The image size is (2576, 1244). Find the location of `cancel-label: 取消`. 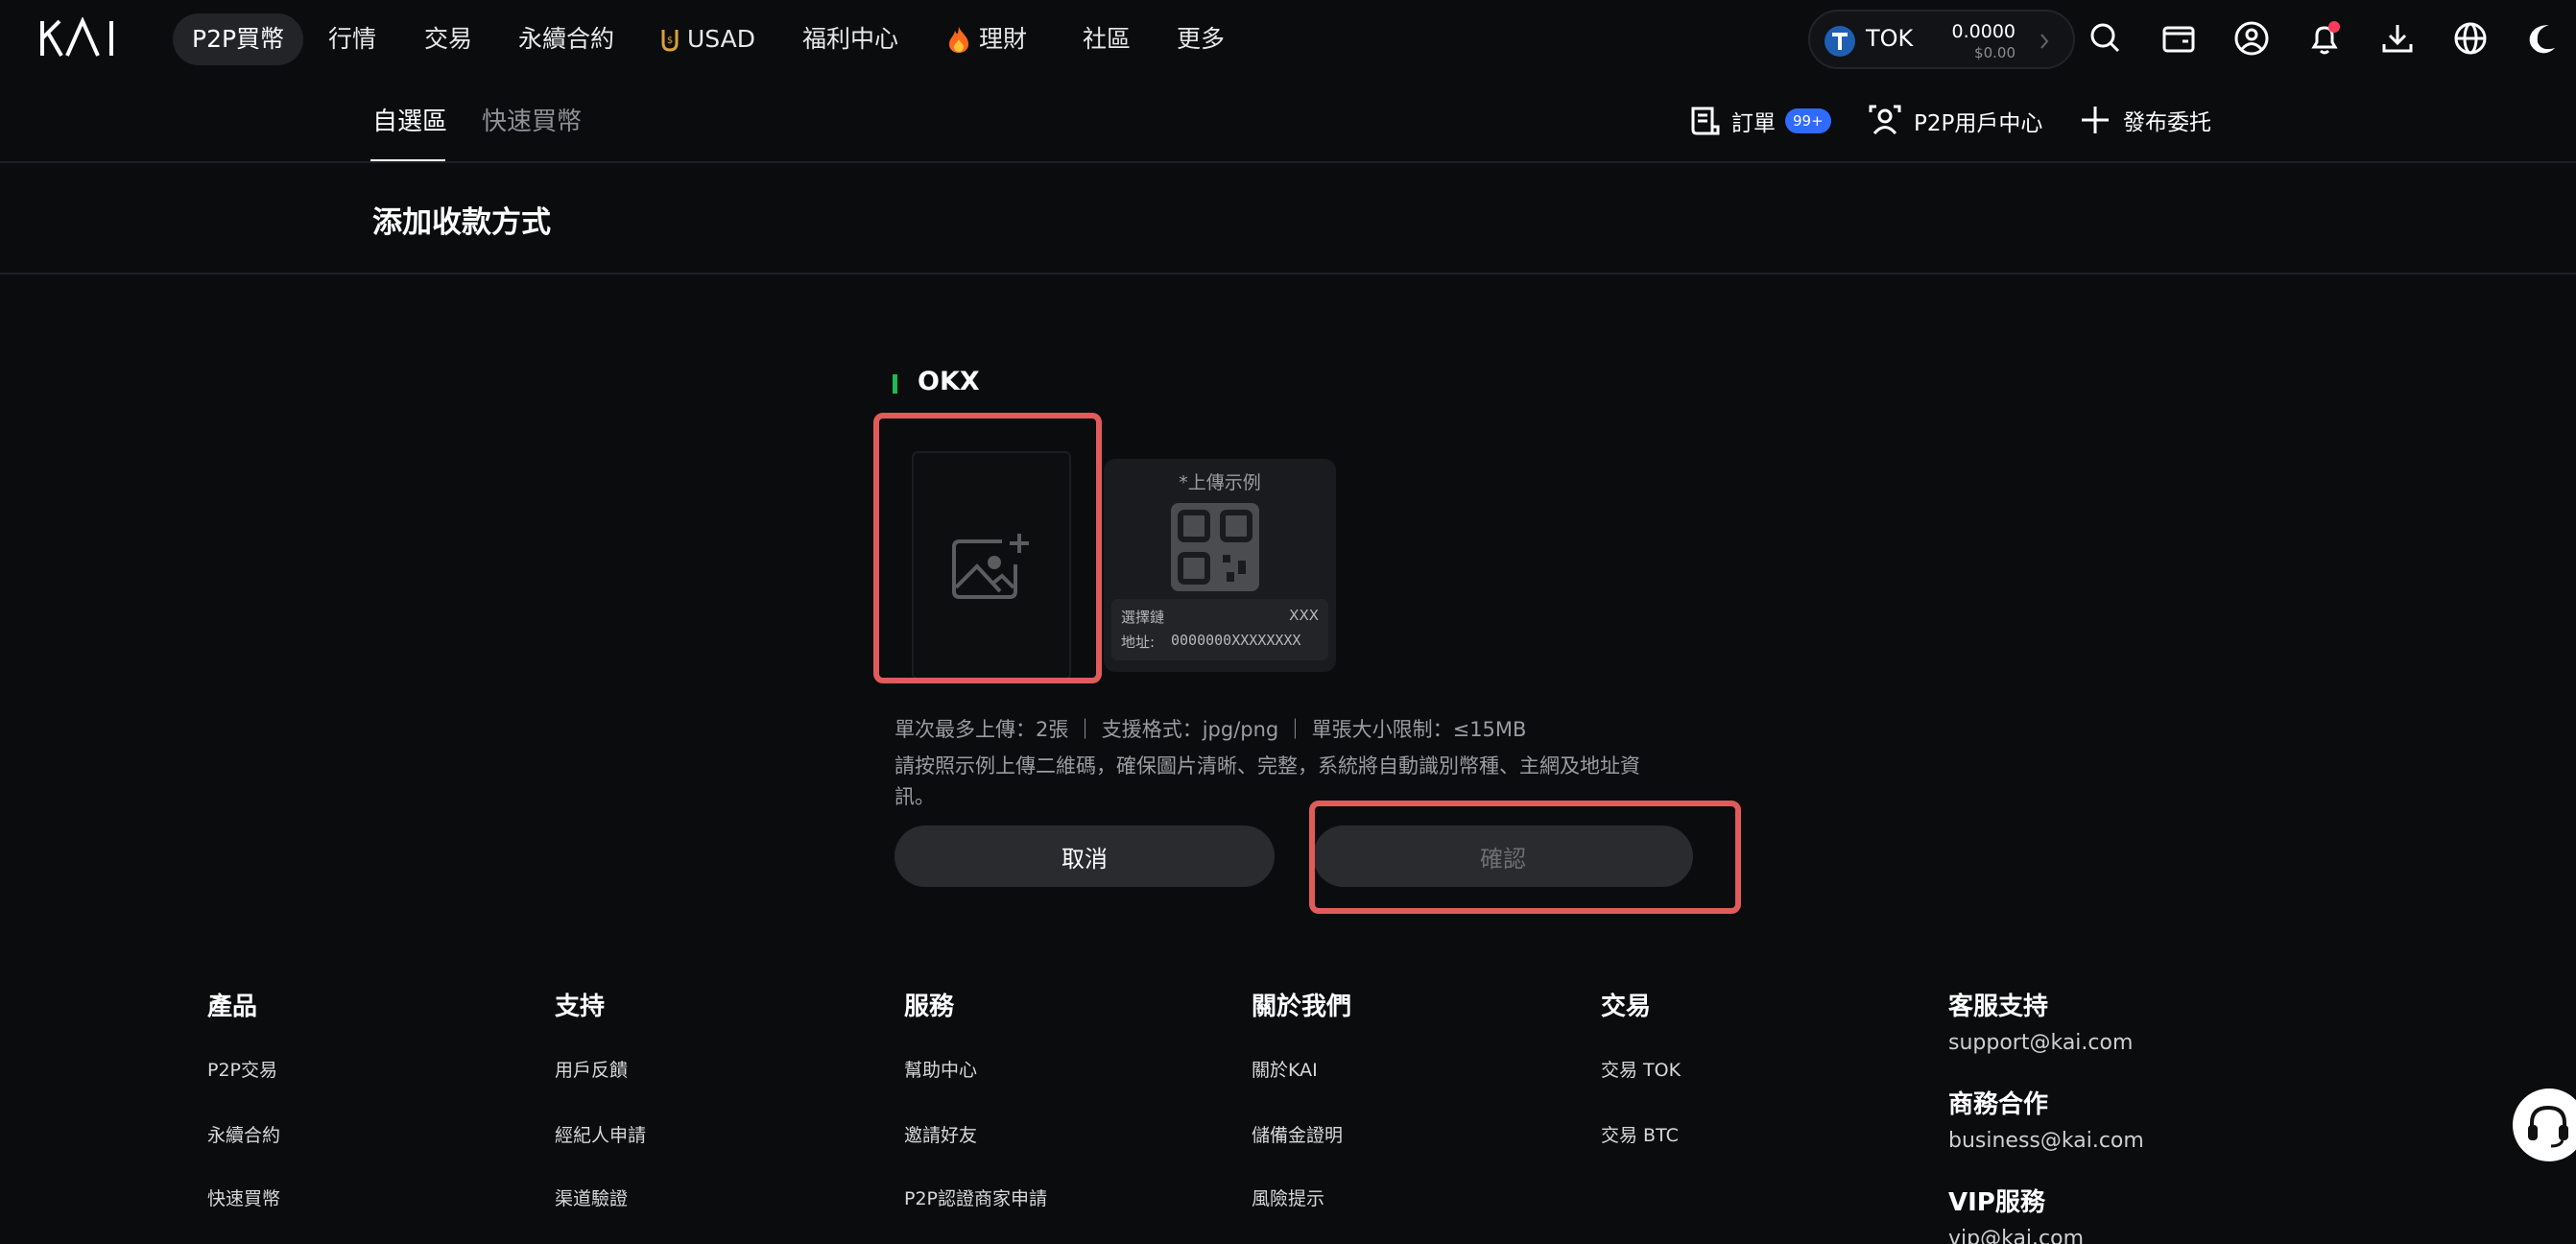

cancel-label: 取消 is located at coordinates (1084, 859).